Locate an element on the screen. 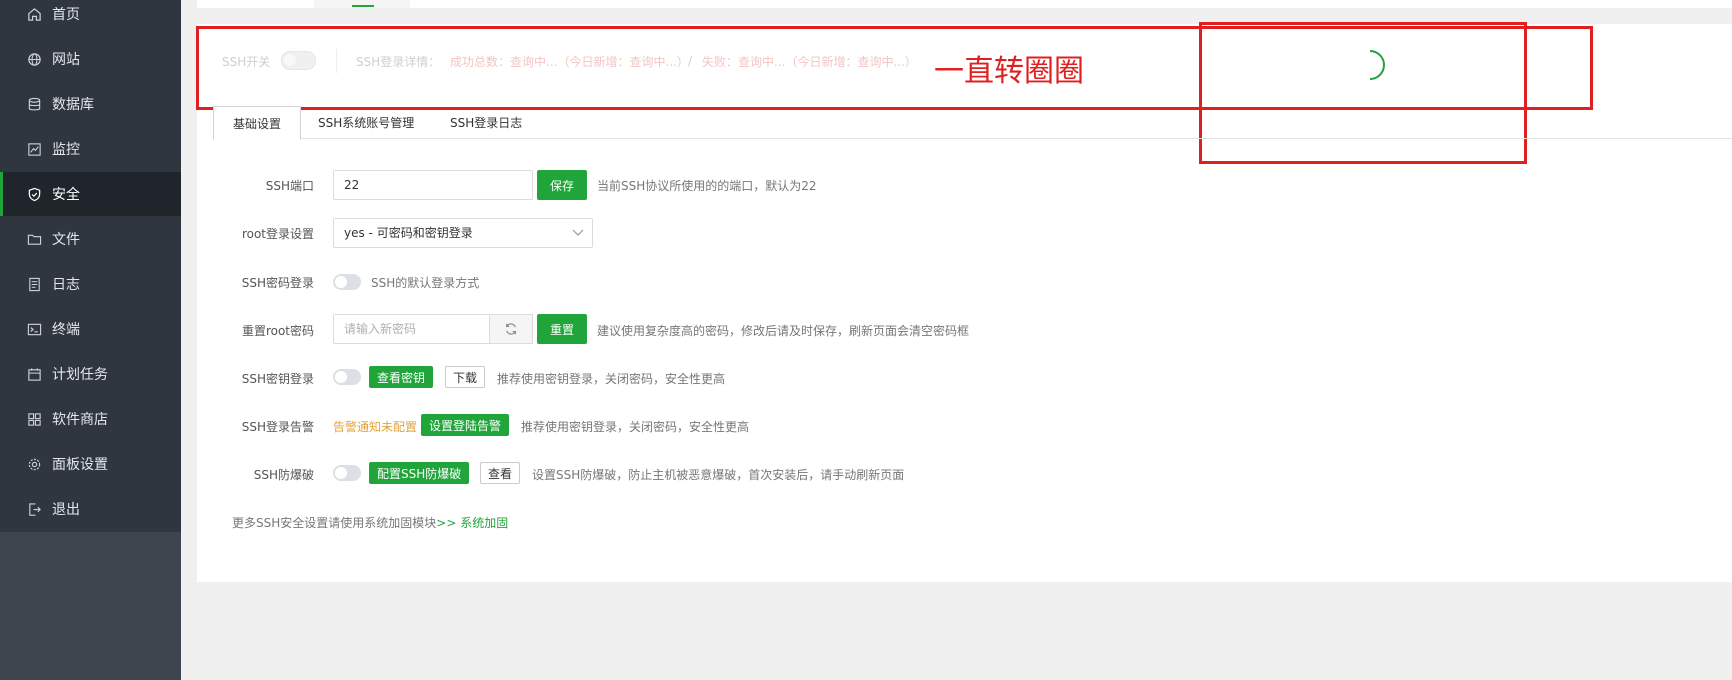  folder-icon is located at coordinates (34, 239).